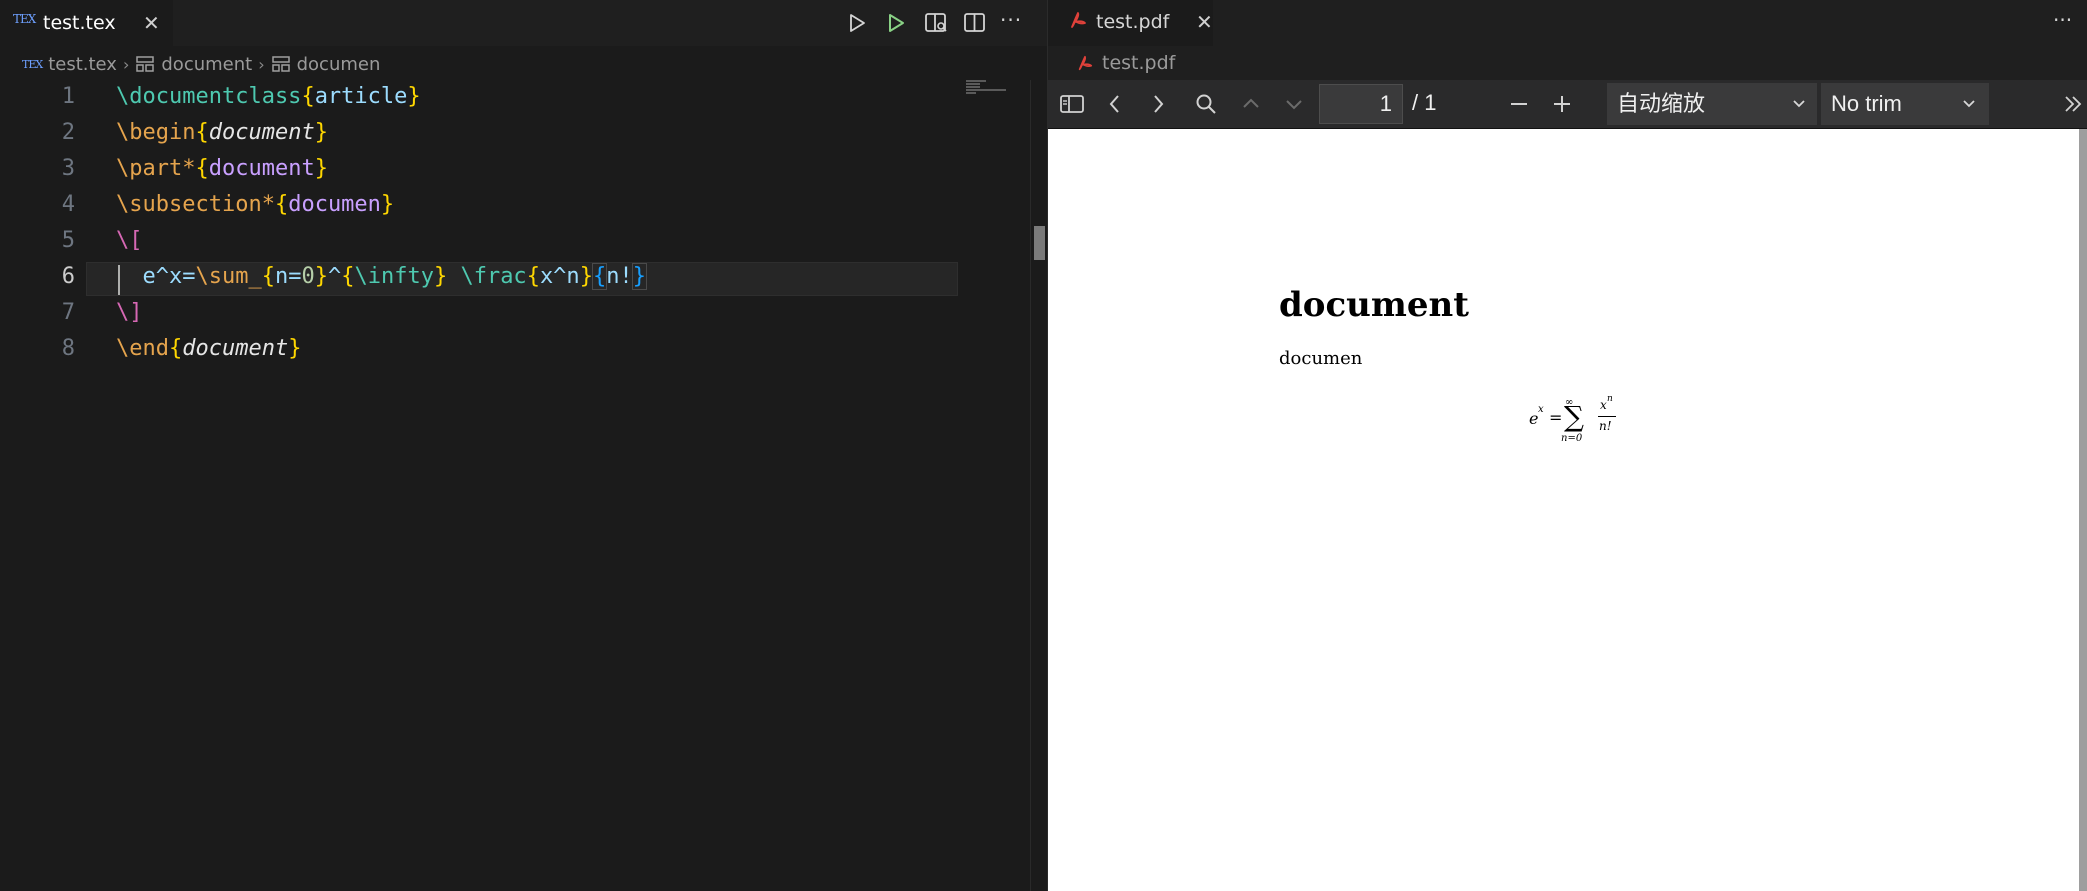  What do you see at coordinates (1115, 104) in the screenshot?
I see `previous-page-icon` at bounding box center [1115, 104].